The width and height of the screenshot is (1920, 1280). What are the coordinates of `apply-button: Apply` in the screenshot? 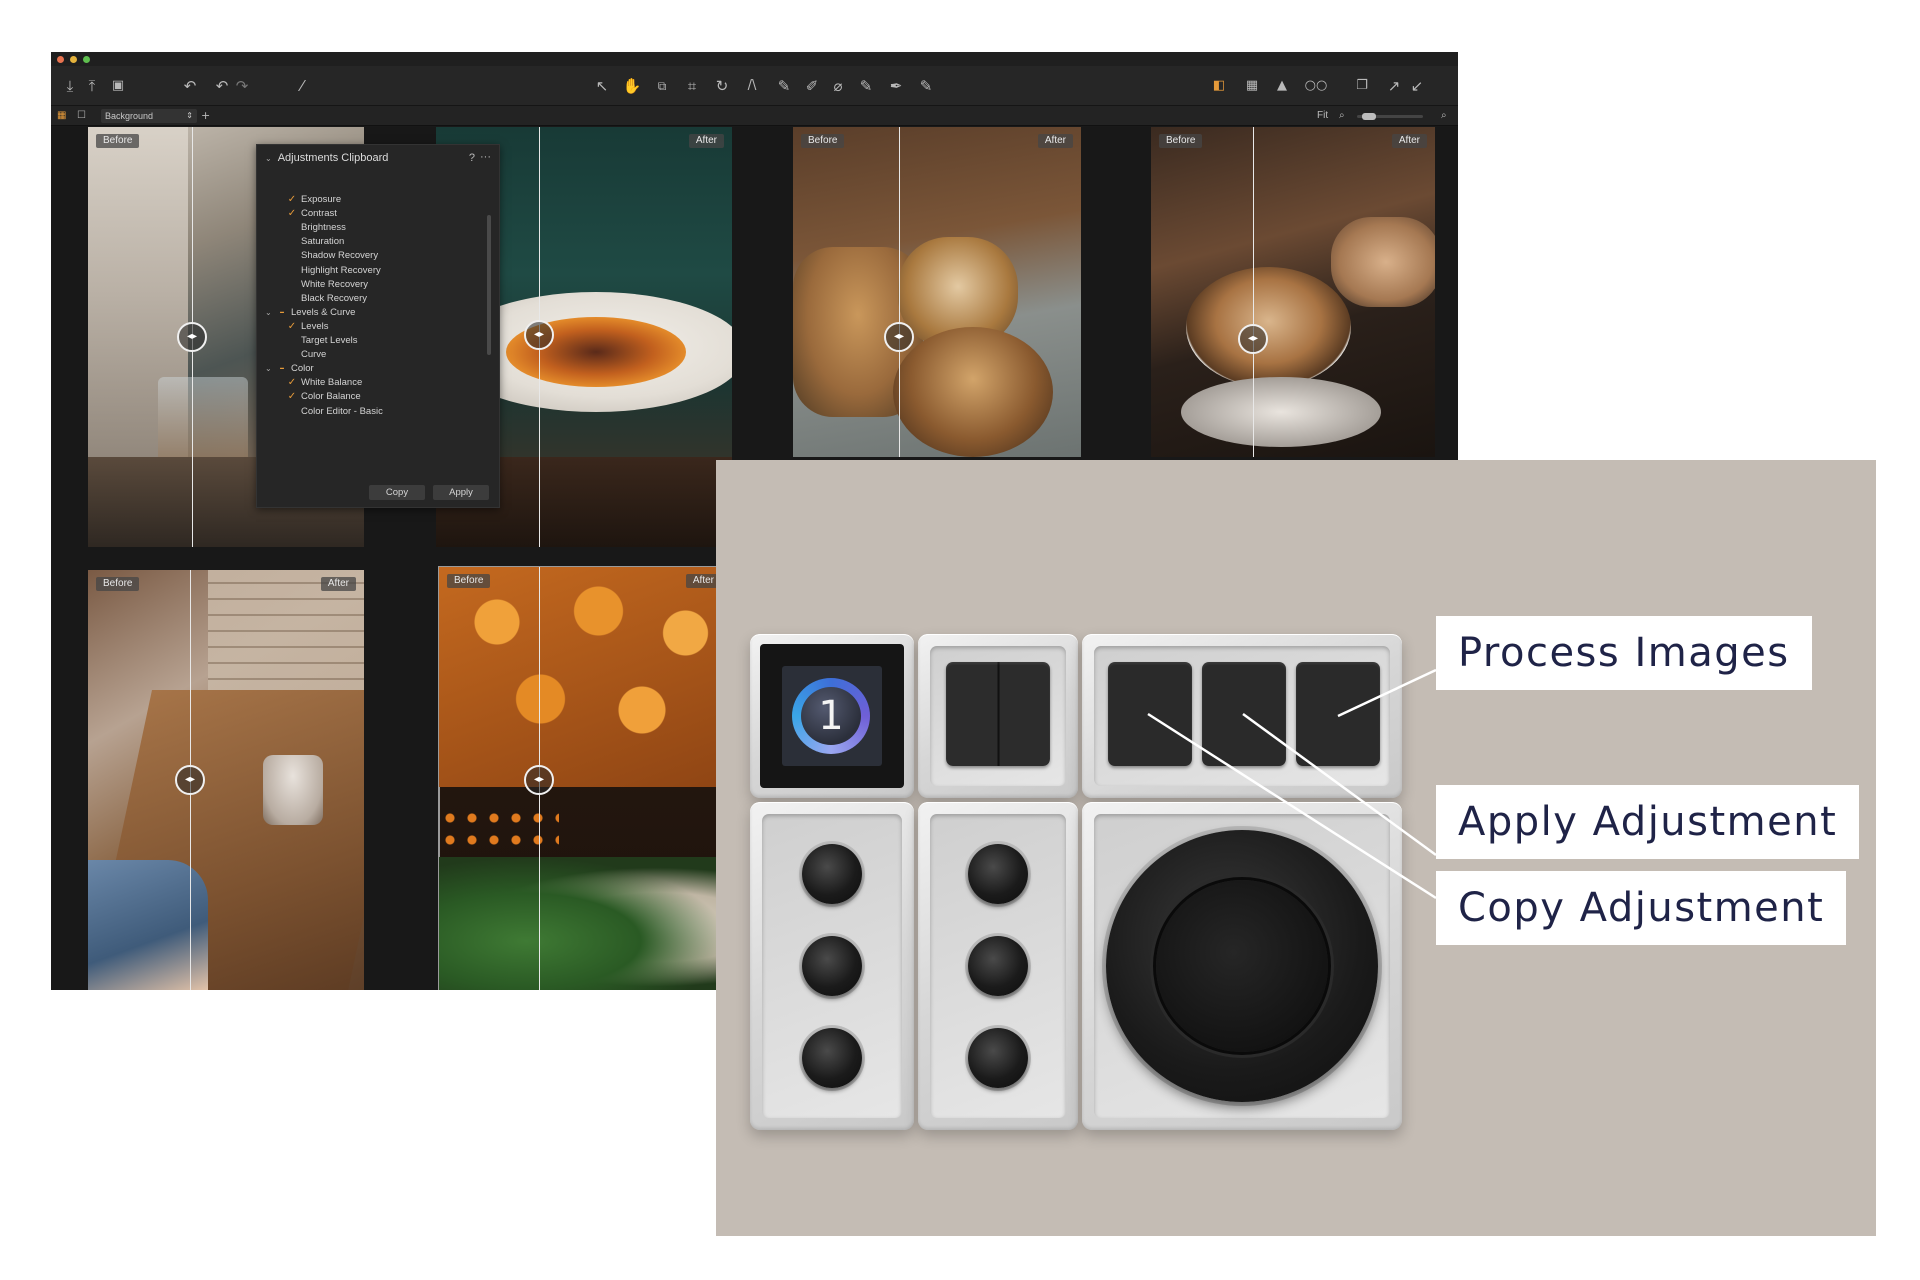 It's located at (461, 492).